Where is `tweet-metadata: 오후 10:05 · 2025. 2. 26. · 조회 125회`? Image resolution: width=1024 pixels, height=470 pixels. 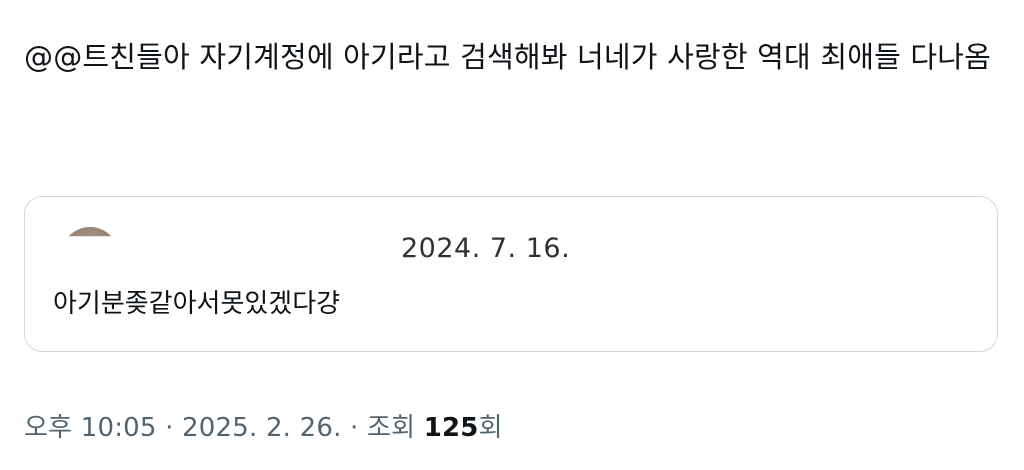
tweet-metadata: 오후 10:05 · 2025. 2. 26. · 조회 125회 is located at coordinates (263, 425).